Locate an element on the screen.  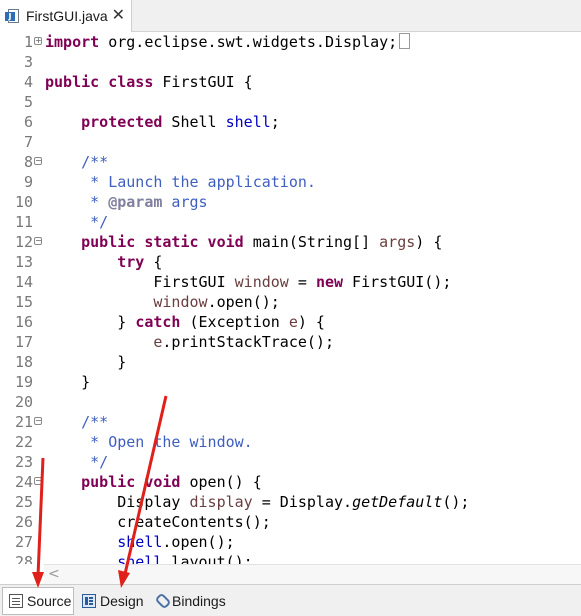
line-number: 3 is located at coordinates (28, 62).